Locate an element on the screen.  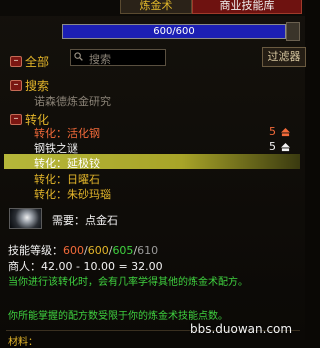
recipe-row: 钢铁之谜 5 is located at coordinates (152, 147).